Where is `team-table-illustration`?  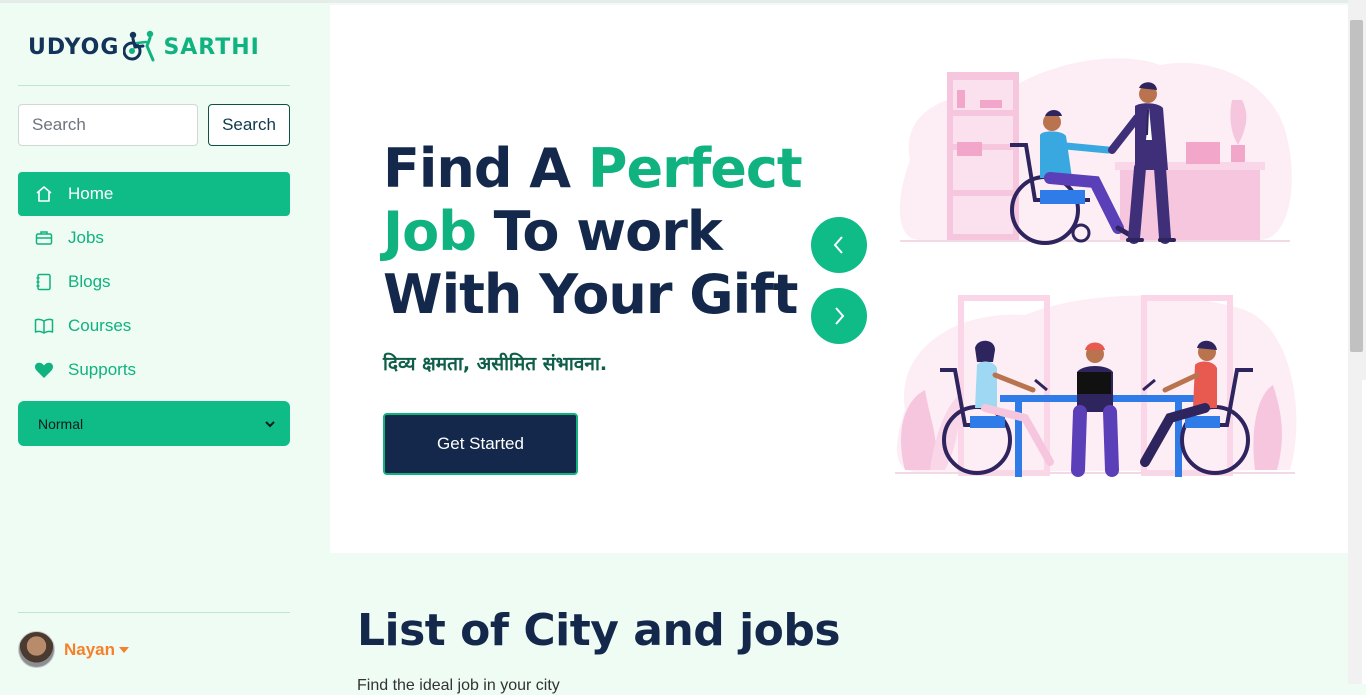
team-table-illustration is located at coordinates (1096, 386).